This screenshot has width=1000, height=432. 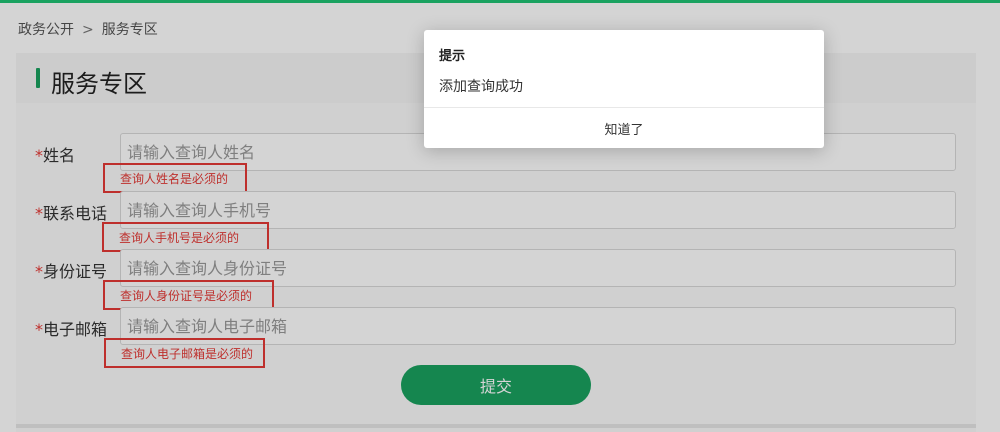 What do you see at coordinates (624, 128) in the screenshot?
I see `dialog-ok-button: 知道了` at bounding box center [624, 128].